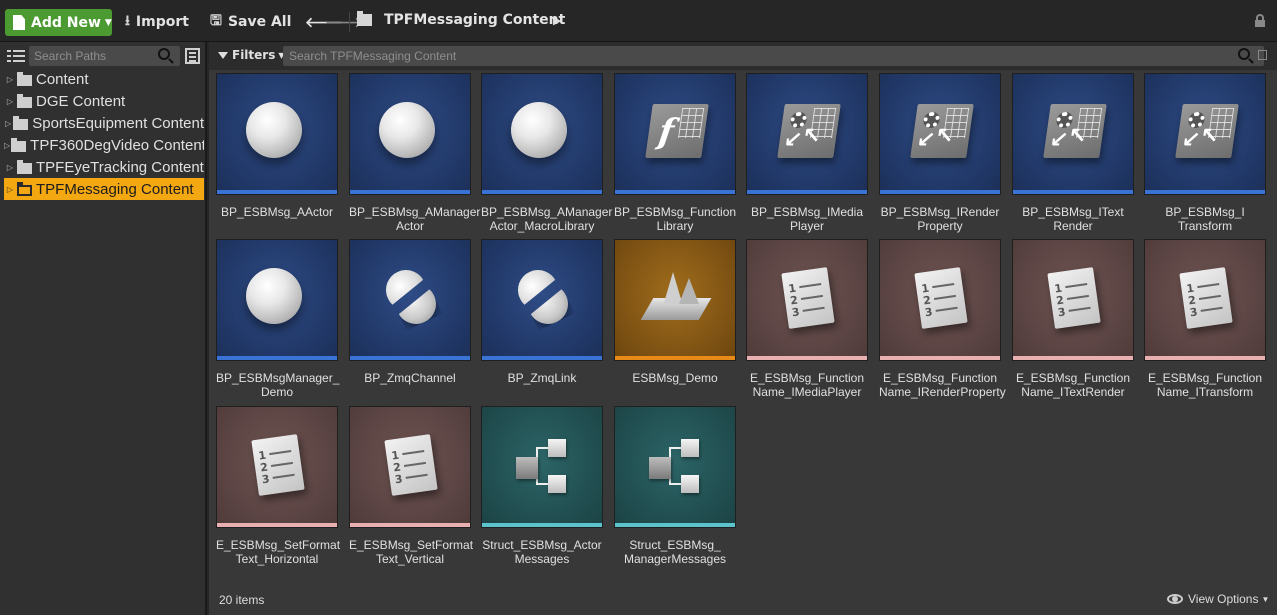 This screenshot has width=1277, height=615. I want to click on folder-label: TPFMessaging Content, so click(115, 189).